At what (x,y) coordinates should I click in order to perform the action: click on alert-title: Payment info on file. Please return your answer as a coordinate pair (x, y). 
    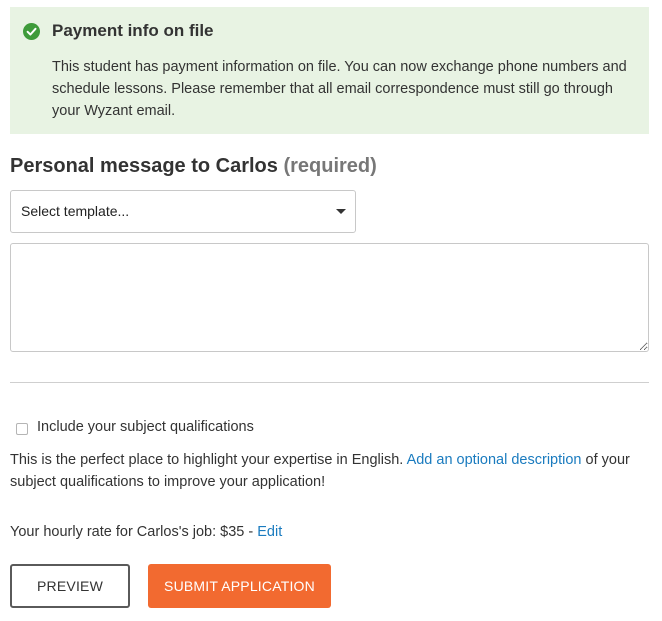
    Looking at the image, I should click on (133, 30).